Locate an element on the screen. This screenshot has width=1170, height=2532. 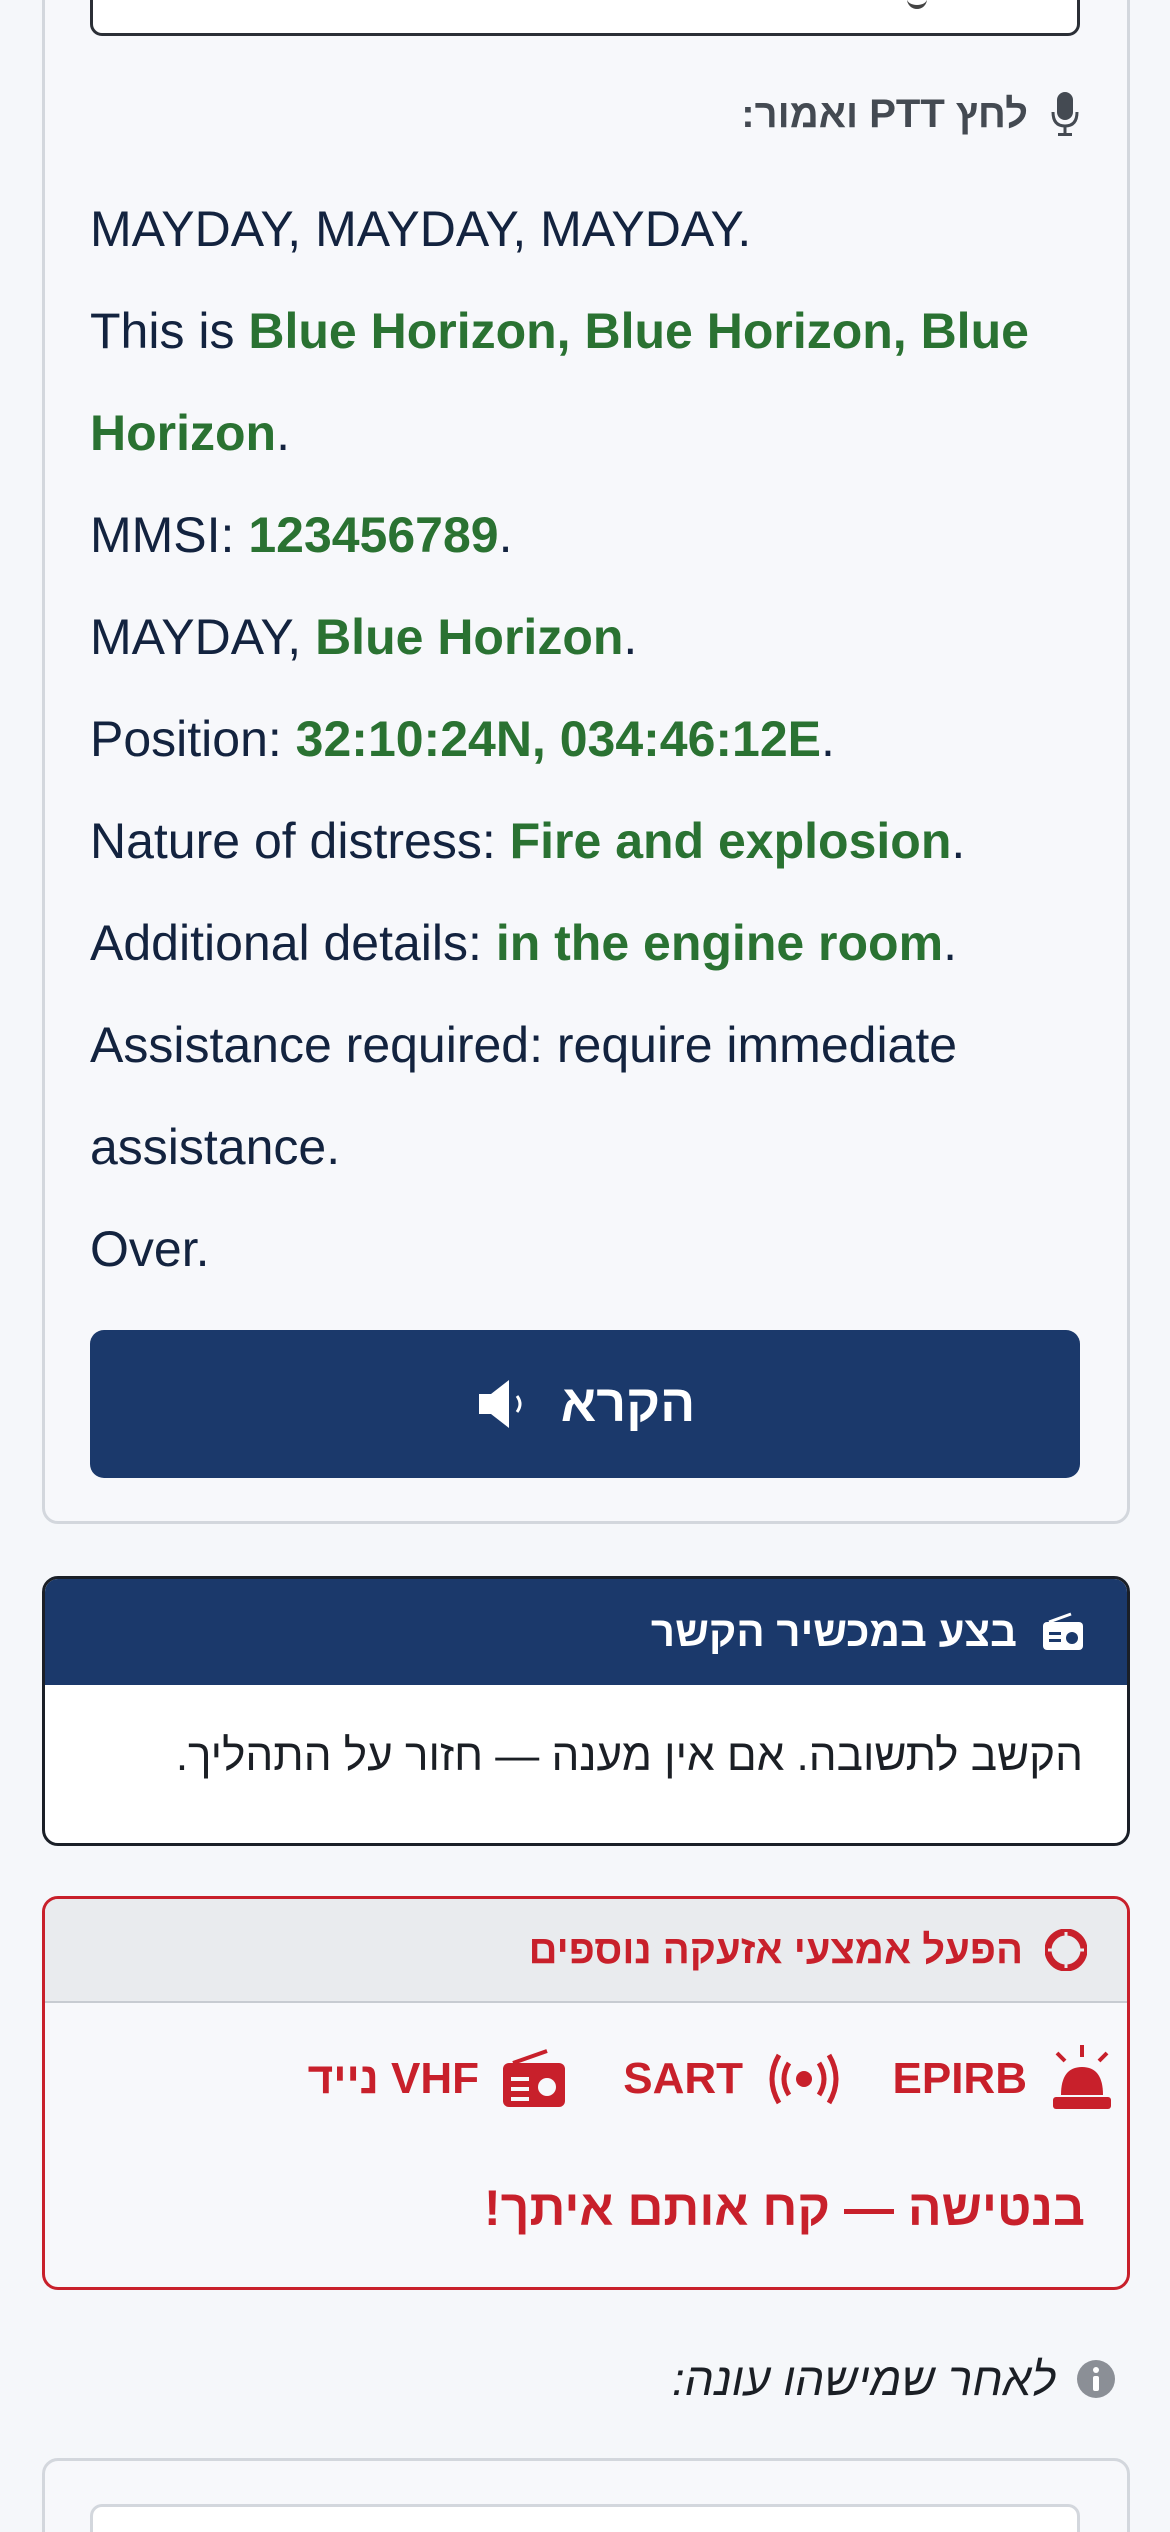
info-icon is located at coordinates (1096, 2379).